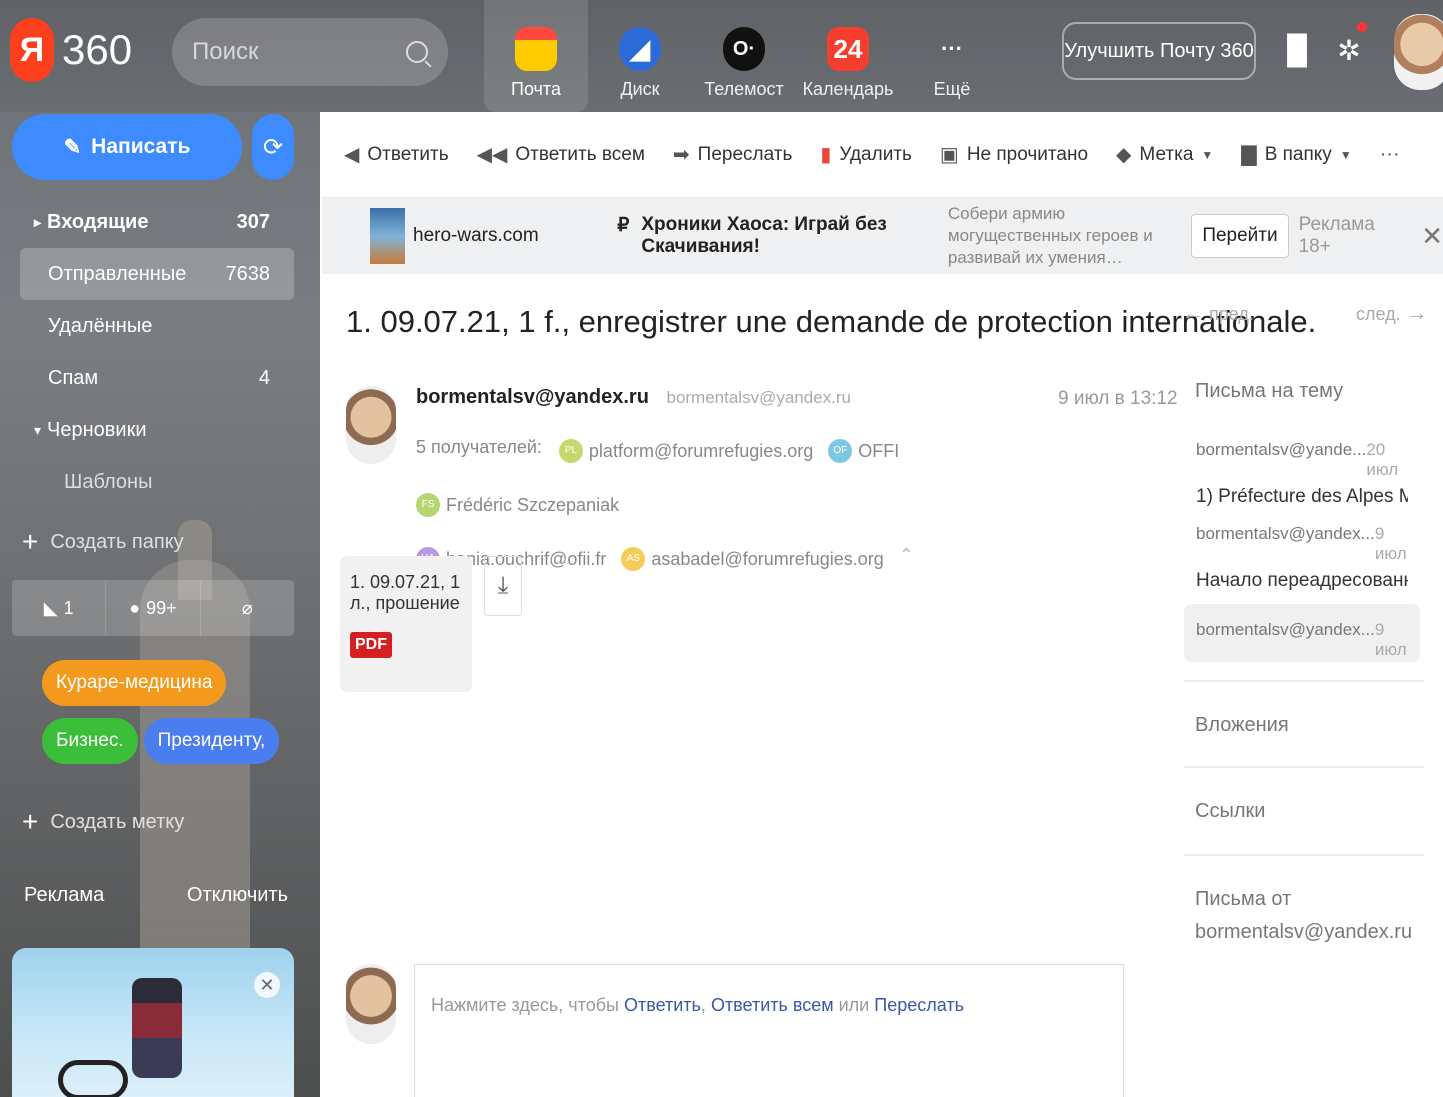  I want to click on mark-unread-button: ▣ Не прочитано, so click(1014, 154).